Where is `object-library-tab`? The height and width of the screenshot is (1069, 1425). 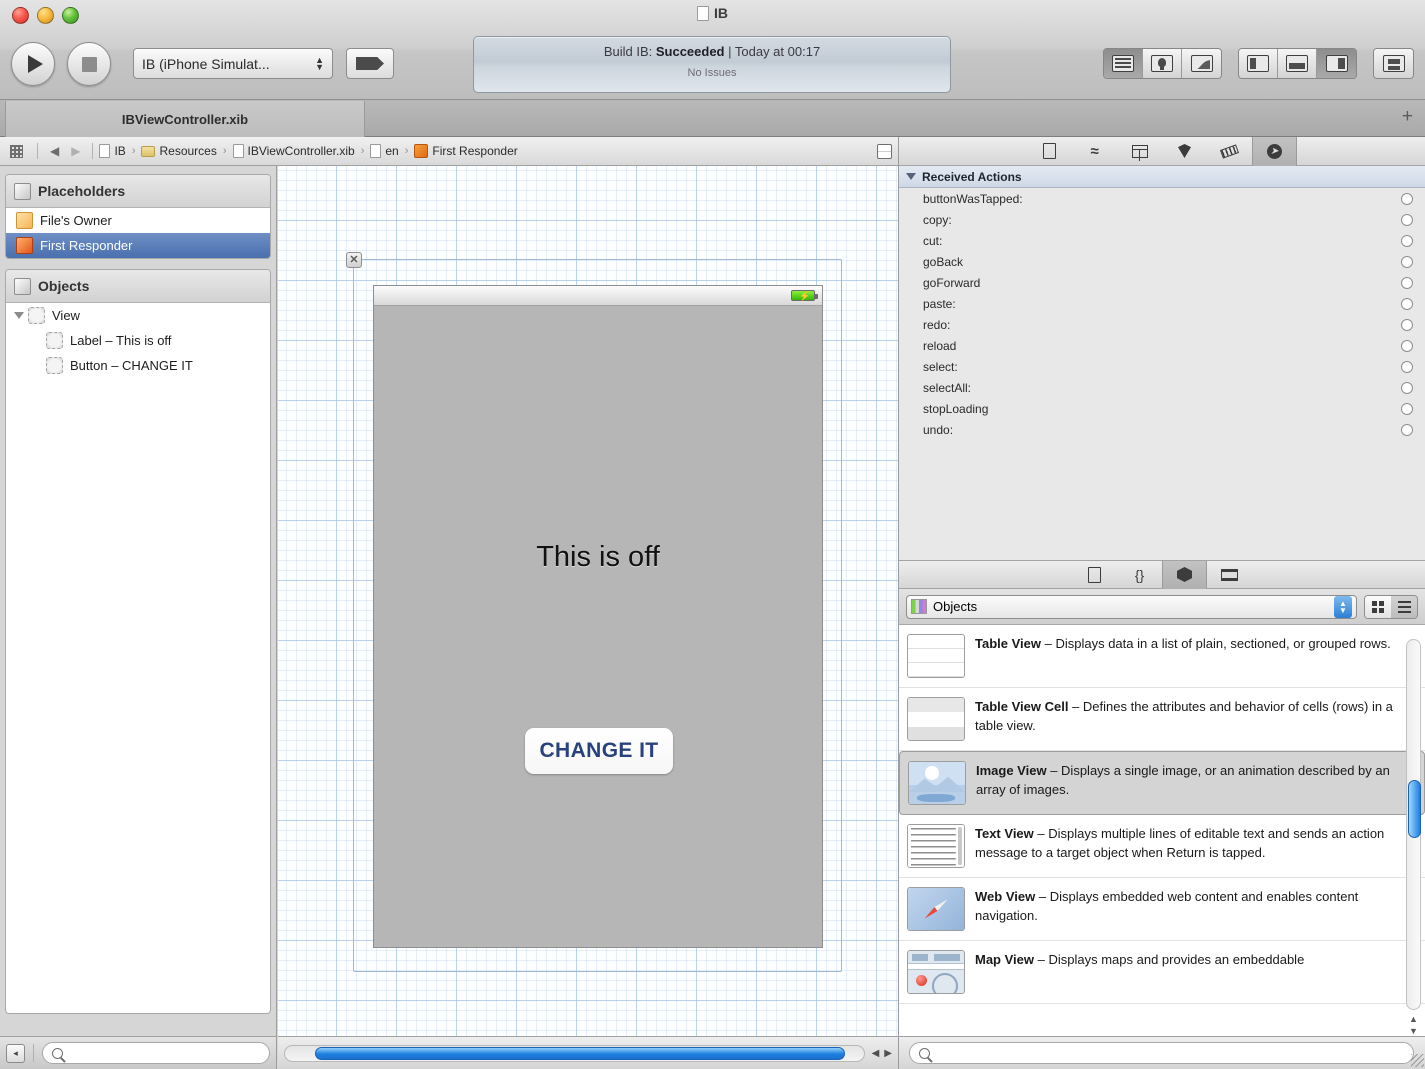
object-library-tab is located at coordinates (1184, 574).